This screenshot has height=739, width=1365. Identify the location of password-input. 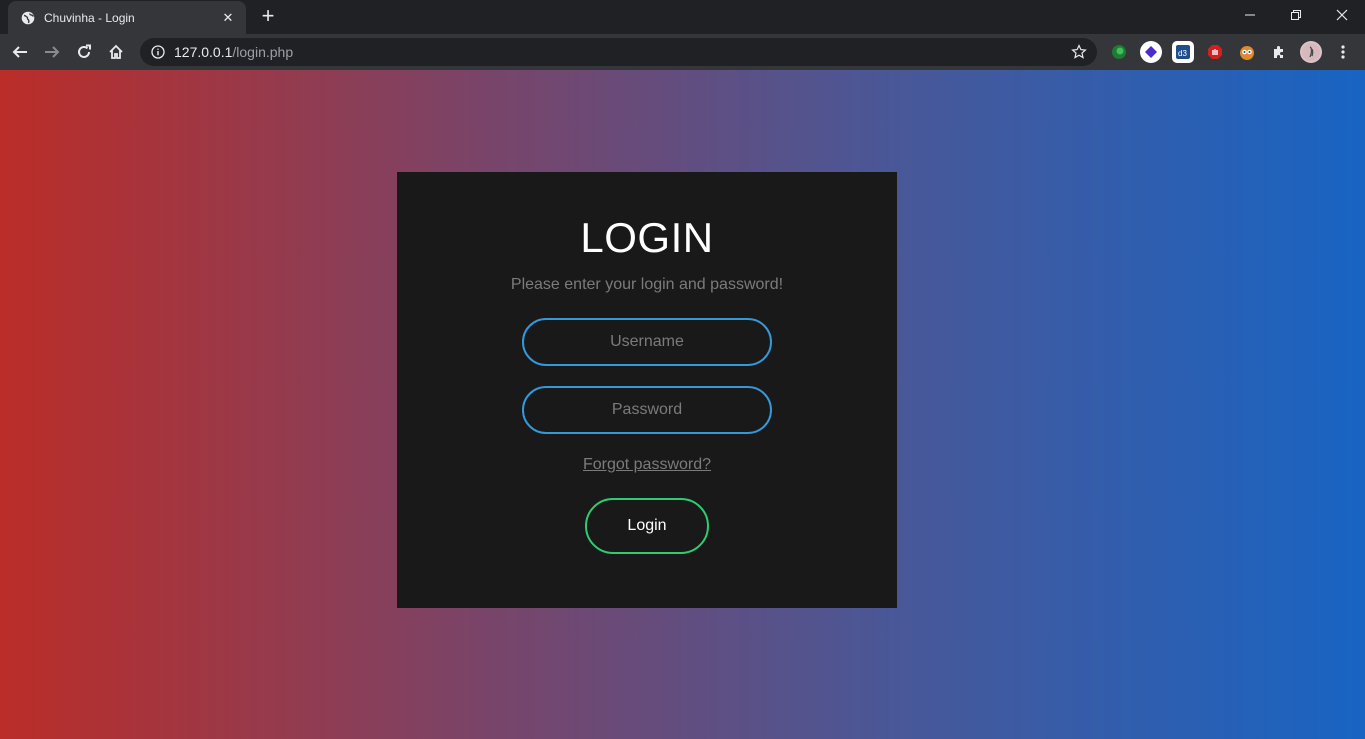
(647, 410).